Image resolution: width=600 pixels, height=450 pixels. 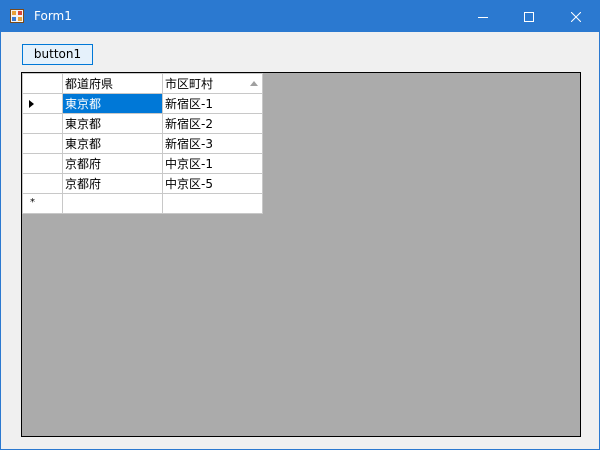 I want to click on table-row: 京都府 中京区-1, so click(x=142, y=163).